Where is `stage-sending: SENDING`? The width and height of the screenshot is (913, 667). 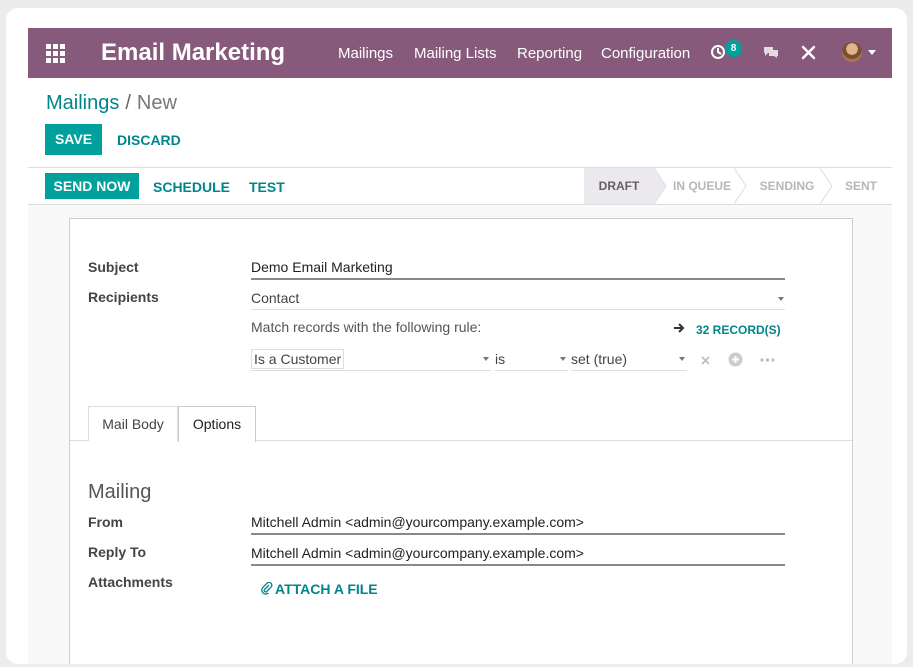
stage-sending: SENDING is located at coordinates (787, 186).